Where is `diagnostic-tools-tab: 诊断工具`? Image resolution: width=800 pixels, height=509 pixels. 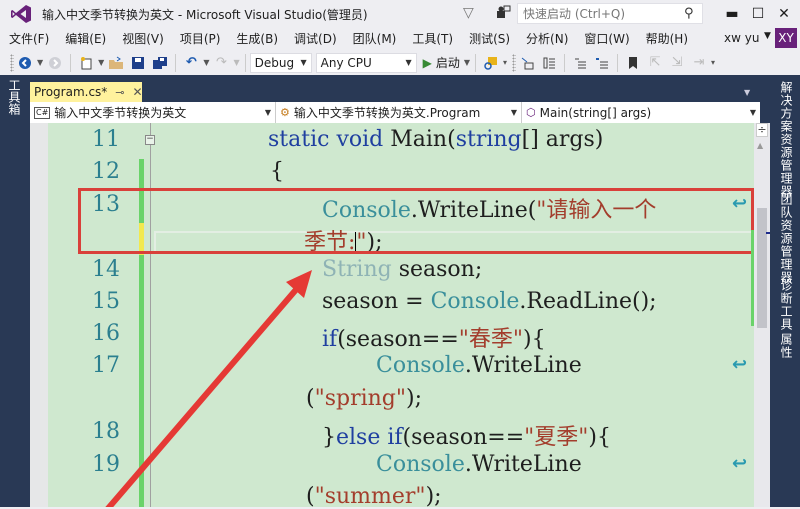 diagnostic-tools-tab: 诊断工具 is located at coordinates (786, 305).